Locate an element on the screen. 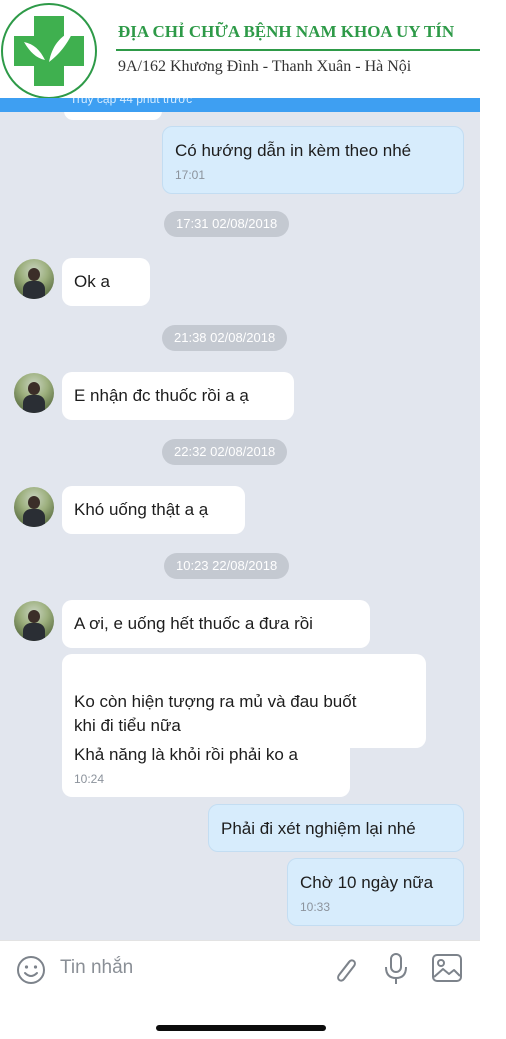 This screenshot has height=1039, width=506. last-seen-status: Truy cập 44 phút trước is located at coordinates (131, 102).